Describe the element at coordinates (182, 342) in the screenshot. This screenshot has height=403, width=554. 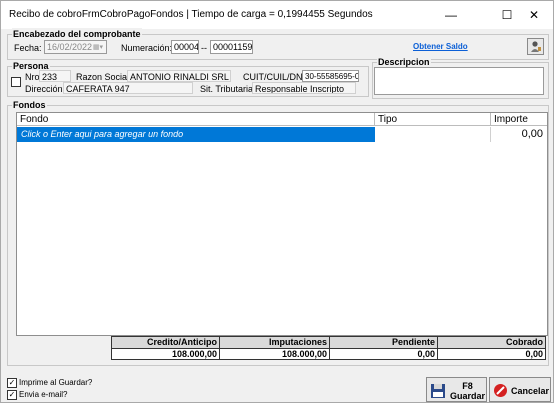
I see `credito-anticipo-header: Credito/Anticipo` at that location.